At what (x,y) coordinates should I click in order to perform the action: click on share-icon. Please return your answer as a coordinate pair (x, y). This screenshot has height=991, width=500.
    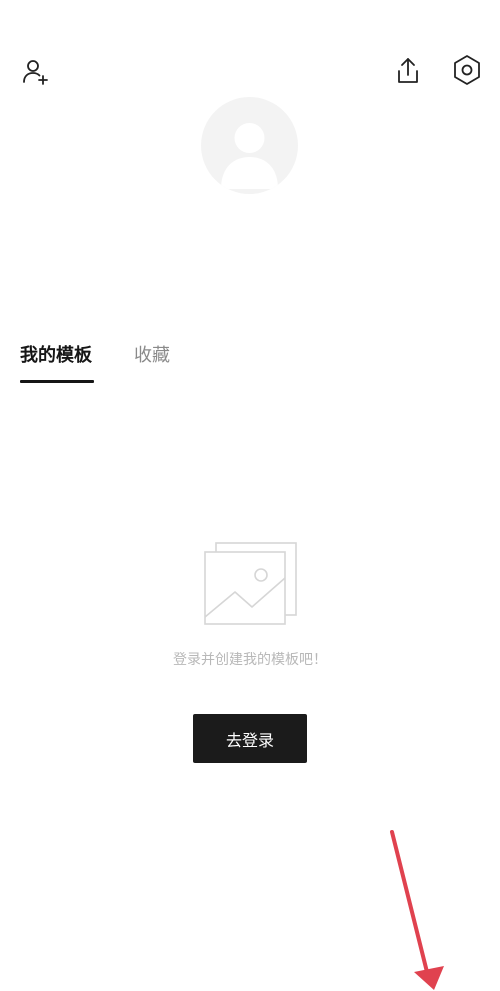
    Looking at the image, I should click on (408, 70).